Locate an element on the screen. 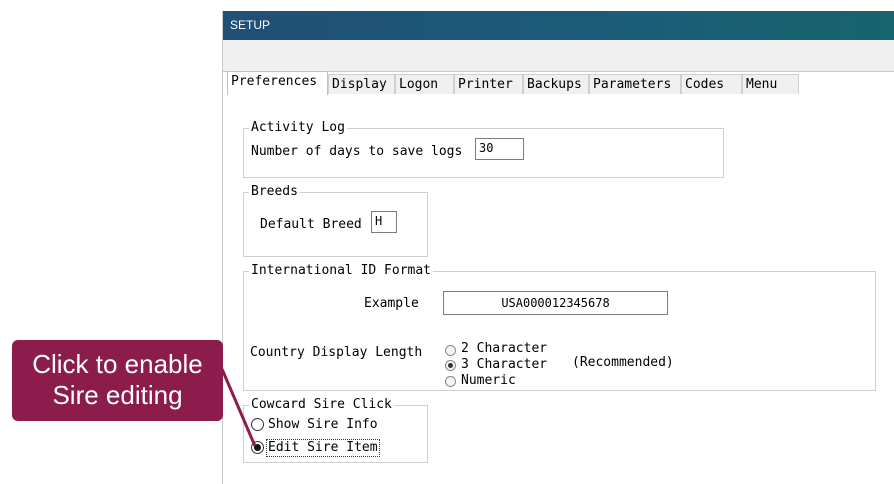 The width and height of the screenshot is (894, 484). tab-codes: Codes is located at coordinates (711, 84).